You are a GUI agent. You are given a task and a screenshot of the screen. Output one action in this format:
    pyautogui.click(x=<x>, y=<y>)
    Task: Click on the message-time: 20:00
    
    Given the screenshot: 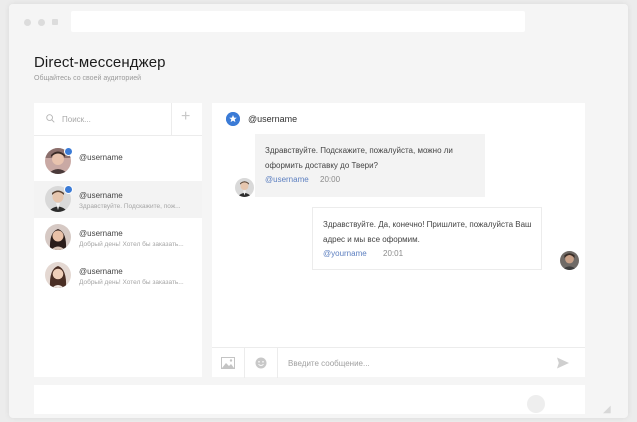 What is the action you would take?
    pyautogui.click(x=330, y=179)
    